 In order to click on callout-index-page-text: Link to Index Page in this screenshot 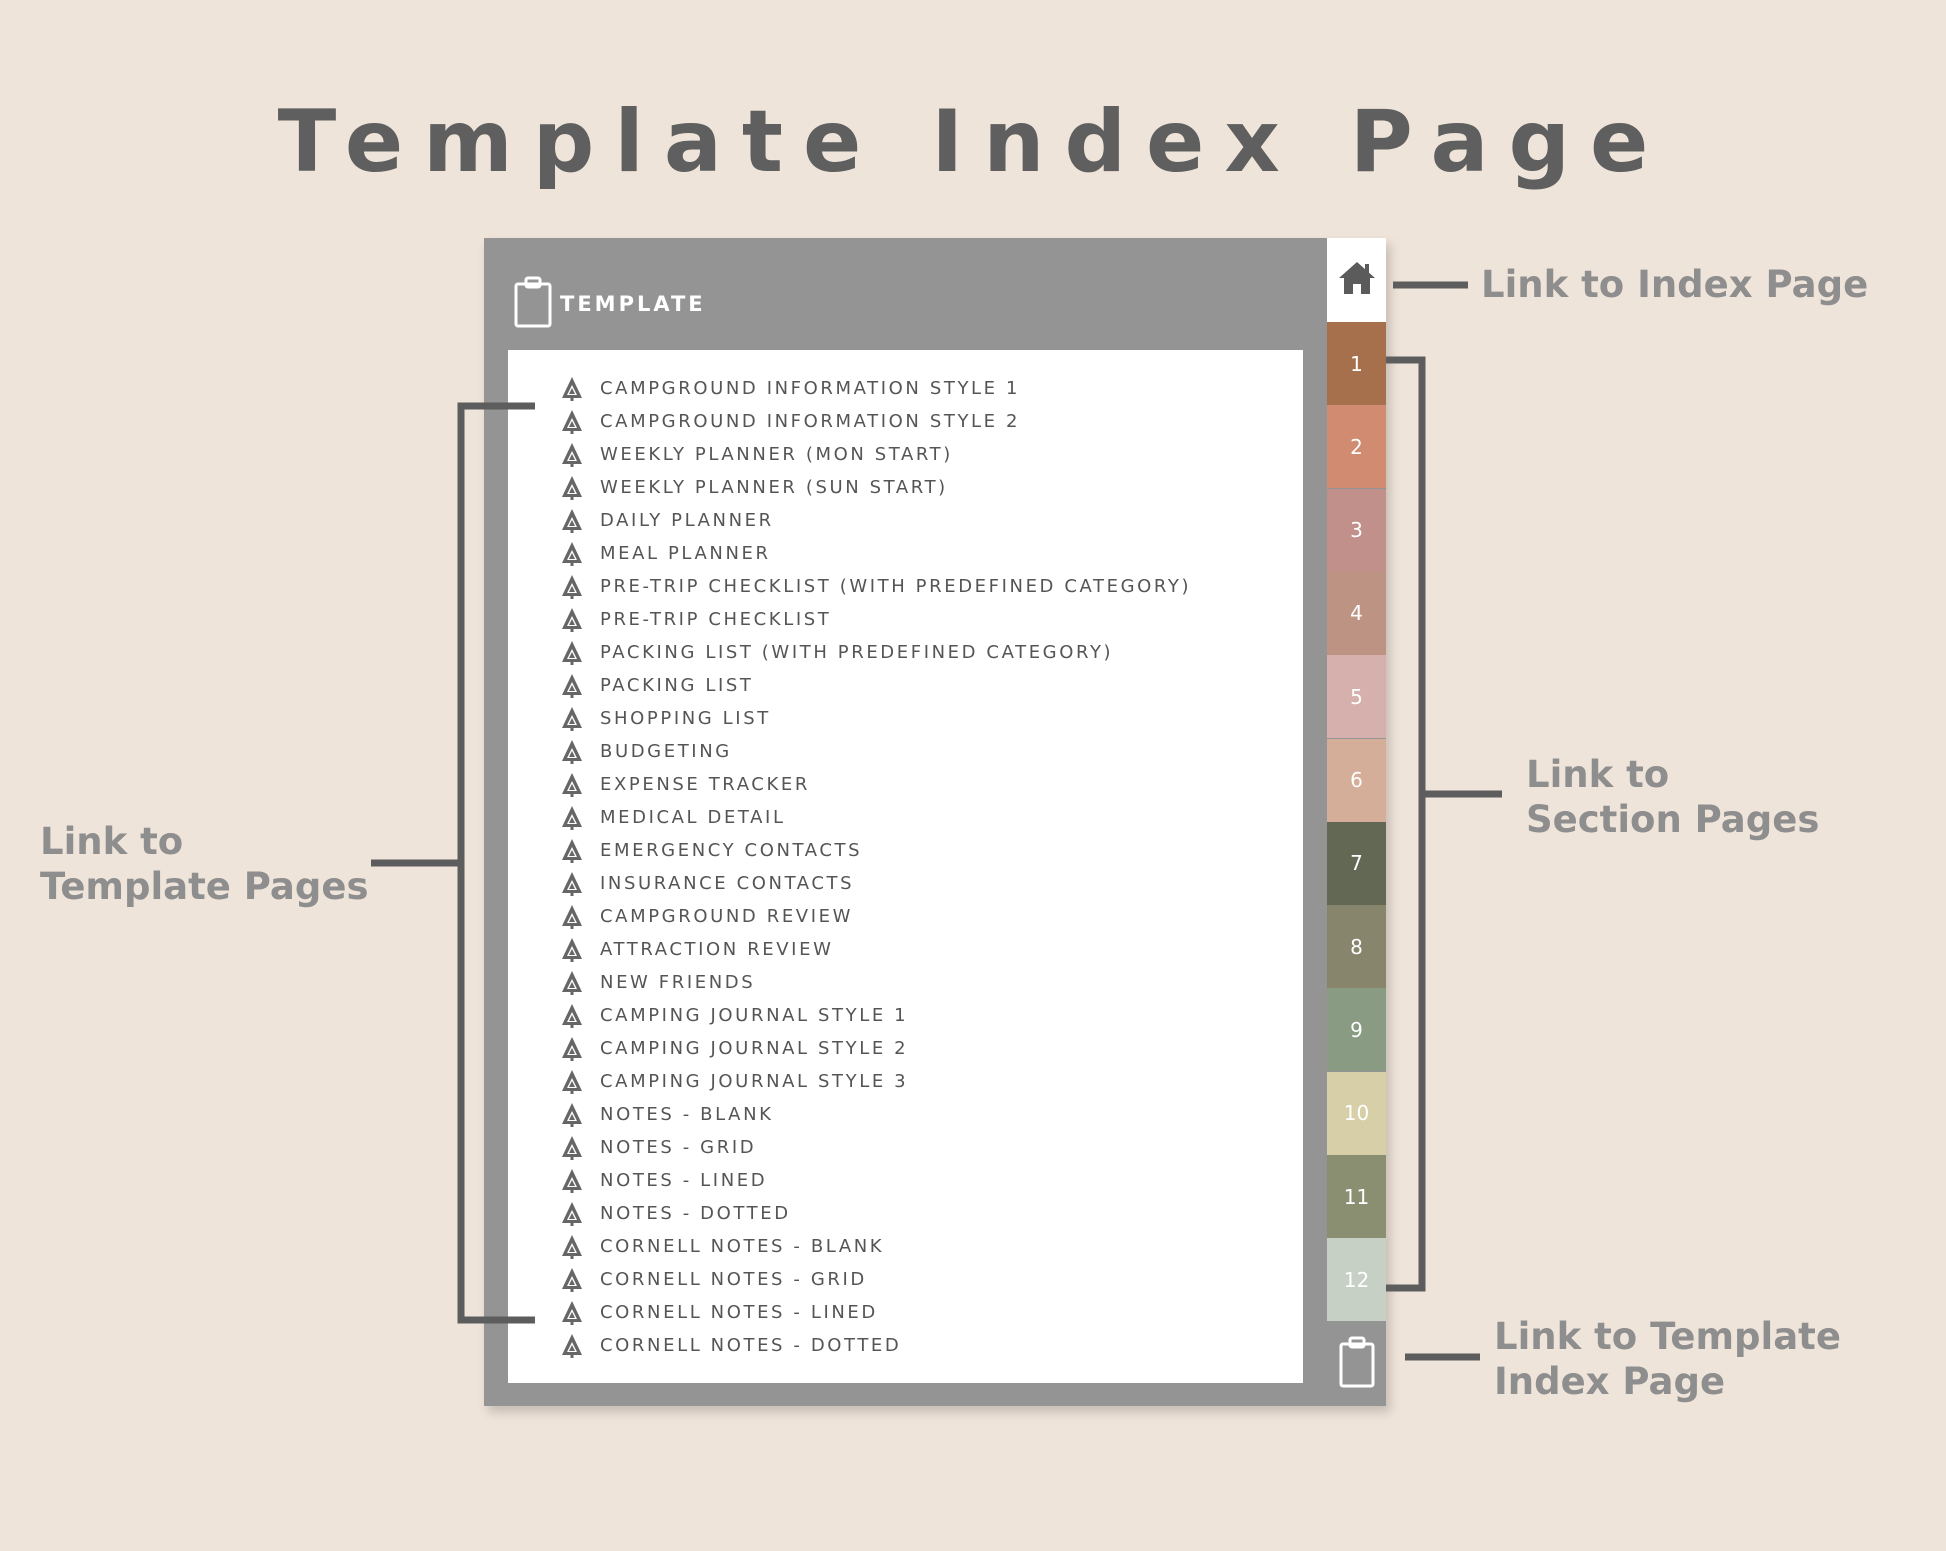, I will do `click(1675, 284)`.